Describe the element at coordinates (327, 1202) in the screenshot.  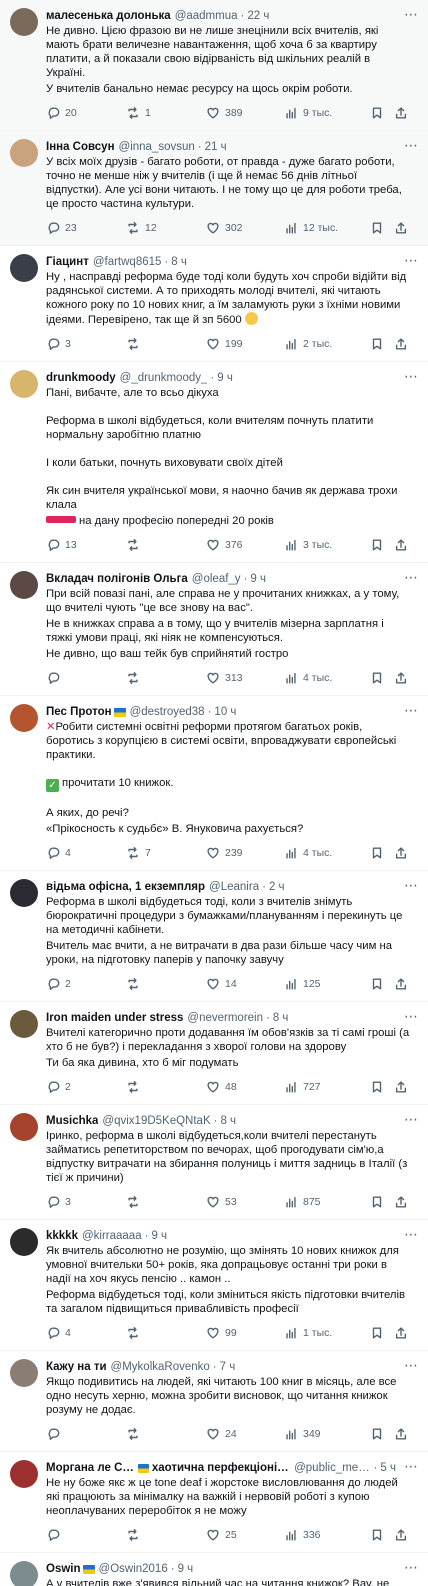
I see `views-button: 875` at that location.